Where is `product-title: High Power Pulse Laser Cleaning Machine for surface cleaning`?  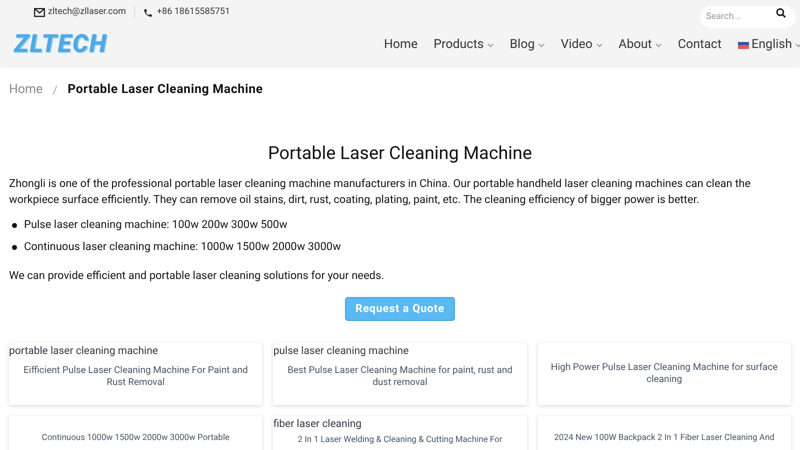 product-title: High Power Pulse Laser Cleaning Machine for surface cleaning is located at coordinates (664, 374).